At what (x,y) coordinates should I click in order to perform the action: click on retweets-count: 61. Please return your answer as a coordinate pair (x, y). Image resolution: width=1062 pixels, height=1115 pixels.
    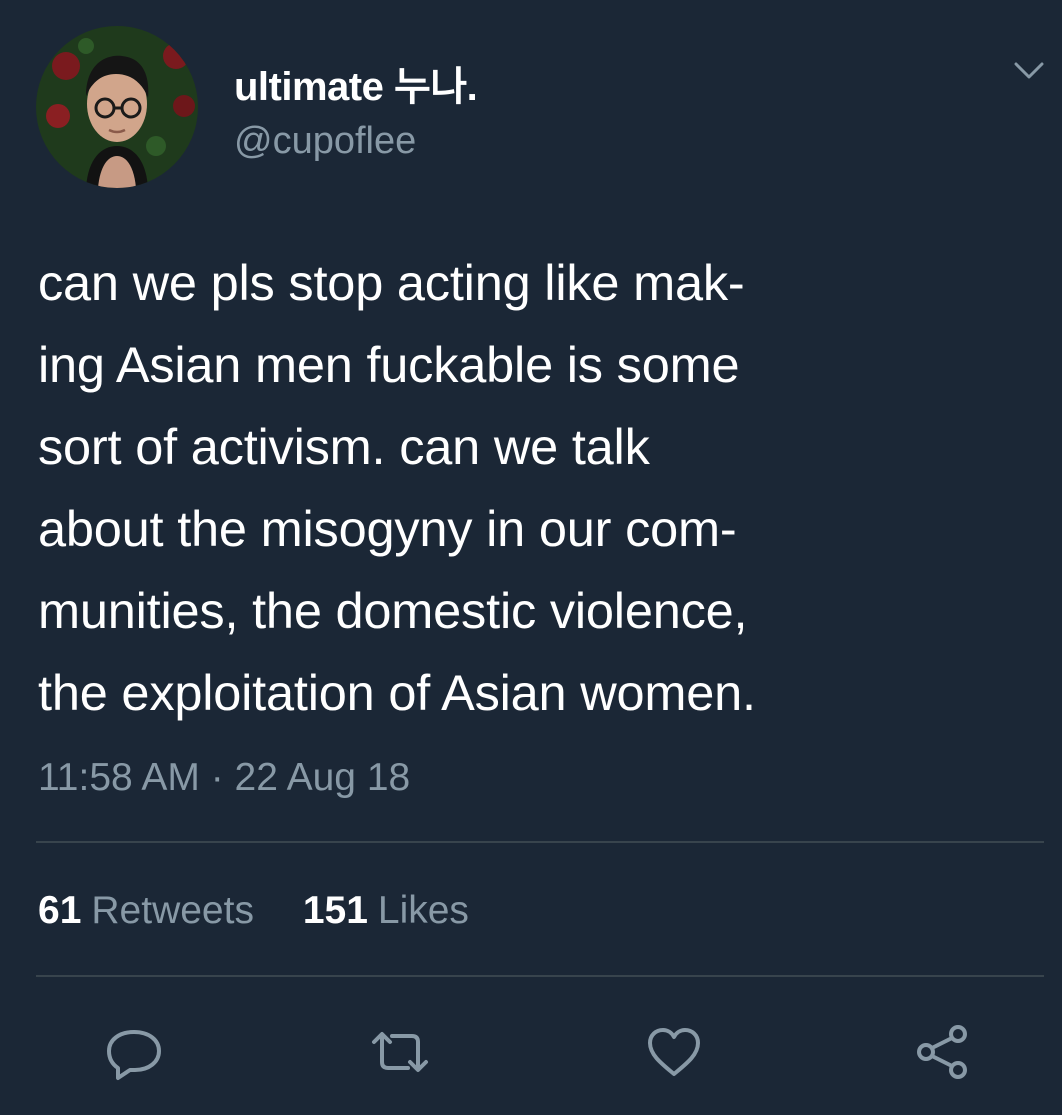
    Looking at the image, I should click on (60, 910).